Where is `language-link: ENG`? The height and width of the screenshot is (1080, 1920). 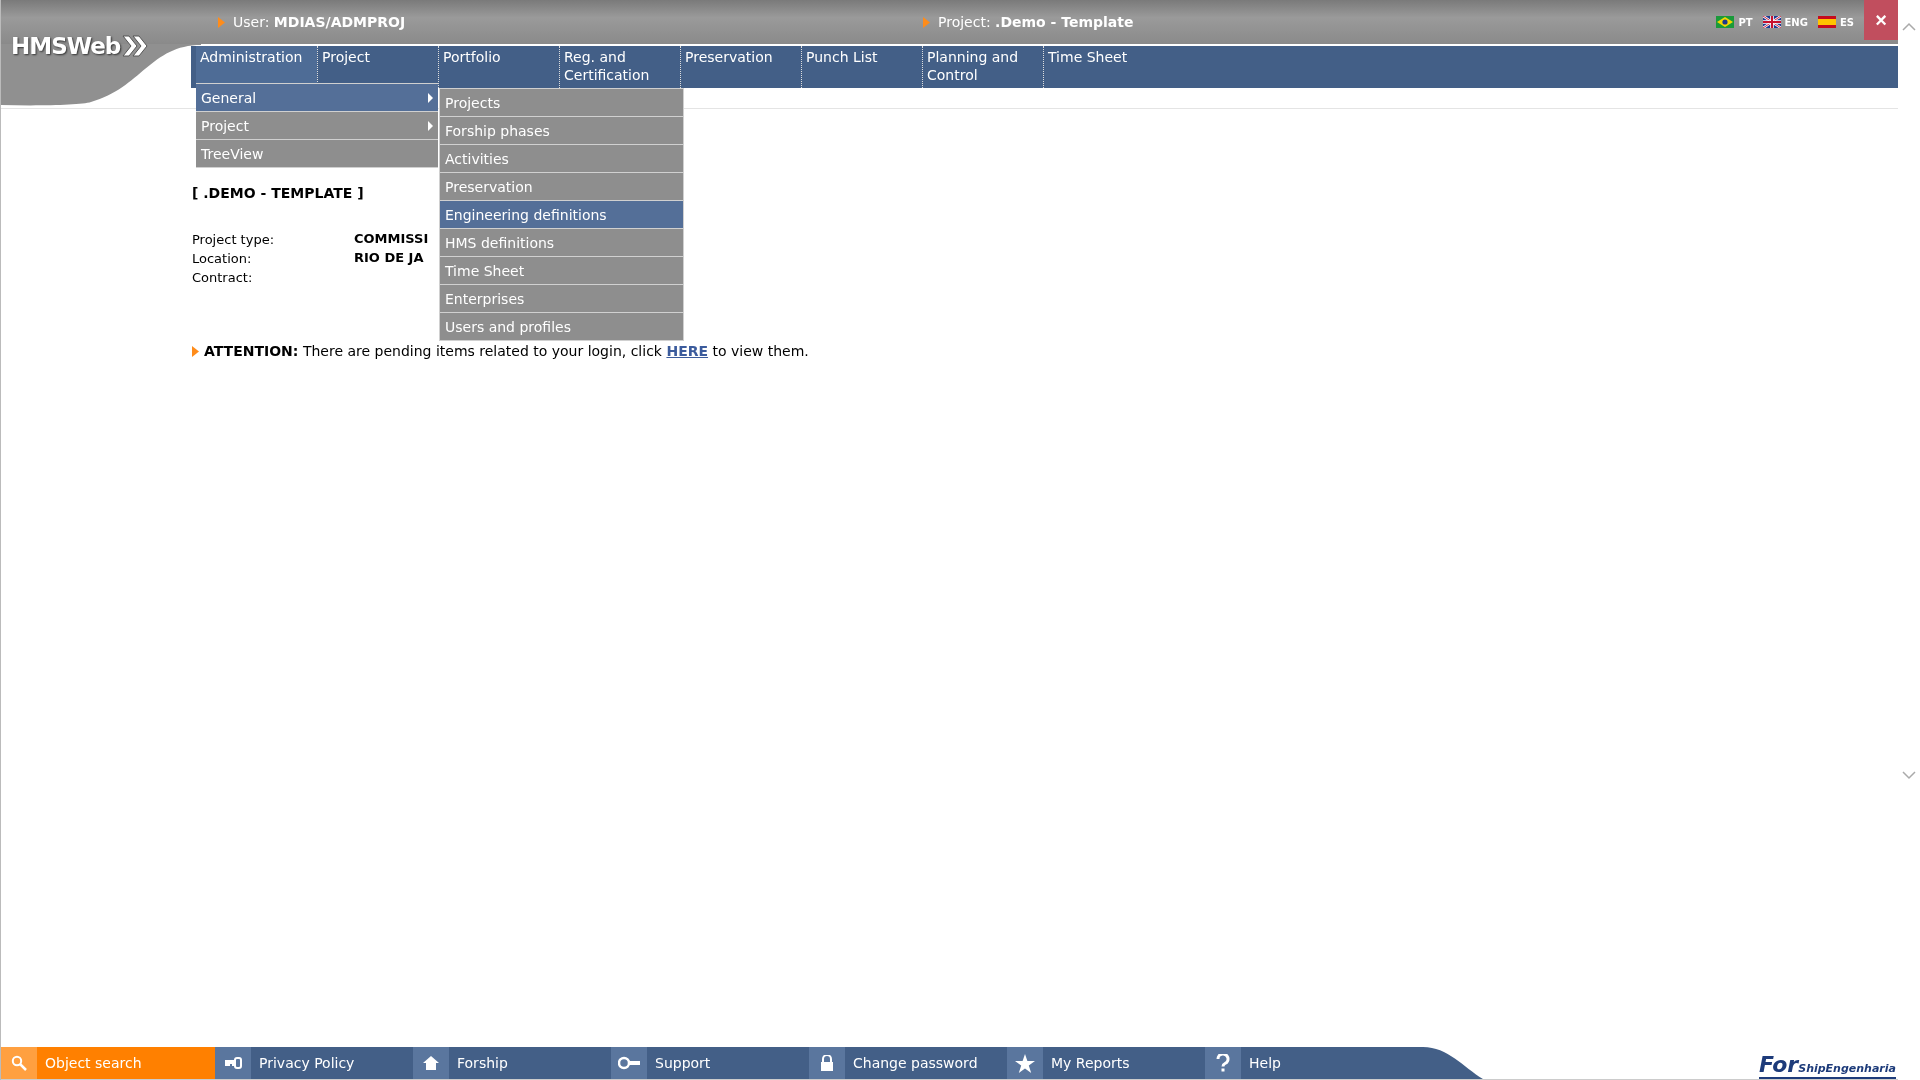
language-link: ENG is located at coordinates (1796, 22).